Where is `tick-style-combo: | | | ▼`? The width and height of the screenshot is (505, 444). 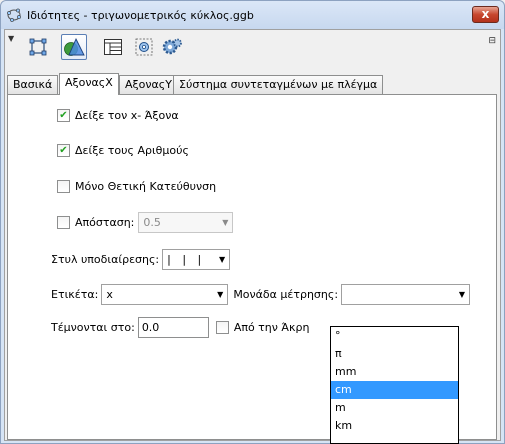 tick-style-combo: | | | ▼ is located at coordinates (196, 259).